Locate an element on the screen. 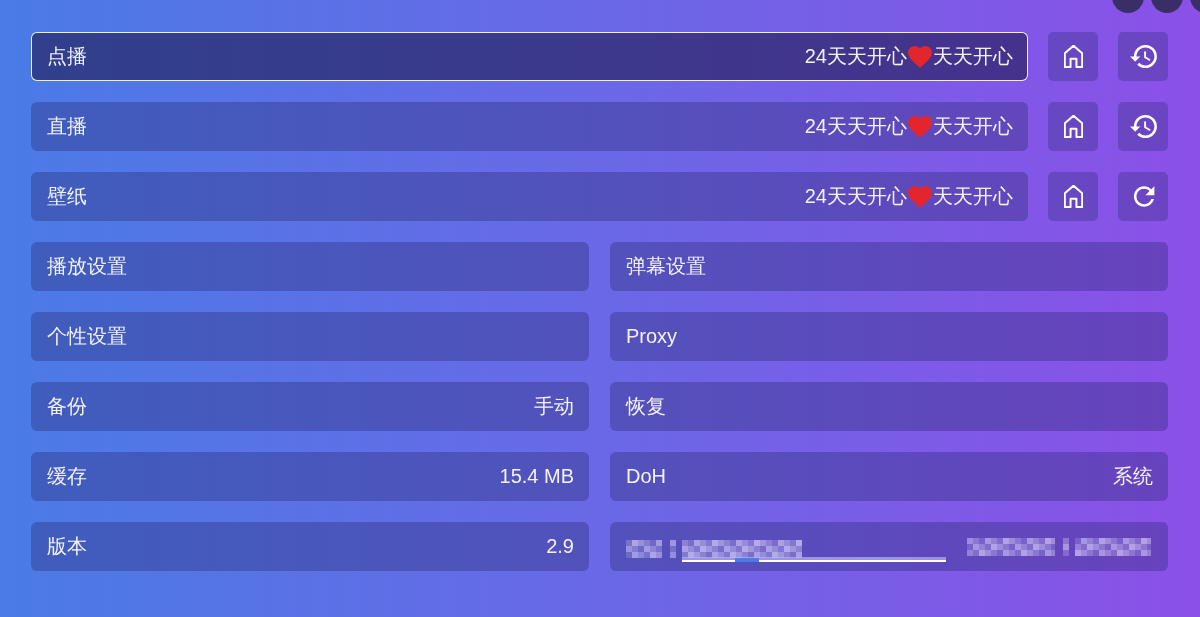  setting-value: 2.9 is located at coordinates (560, 546).